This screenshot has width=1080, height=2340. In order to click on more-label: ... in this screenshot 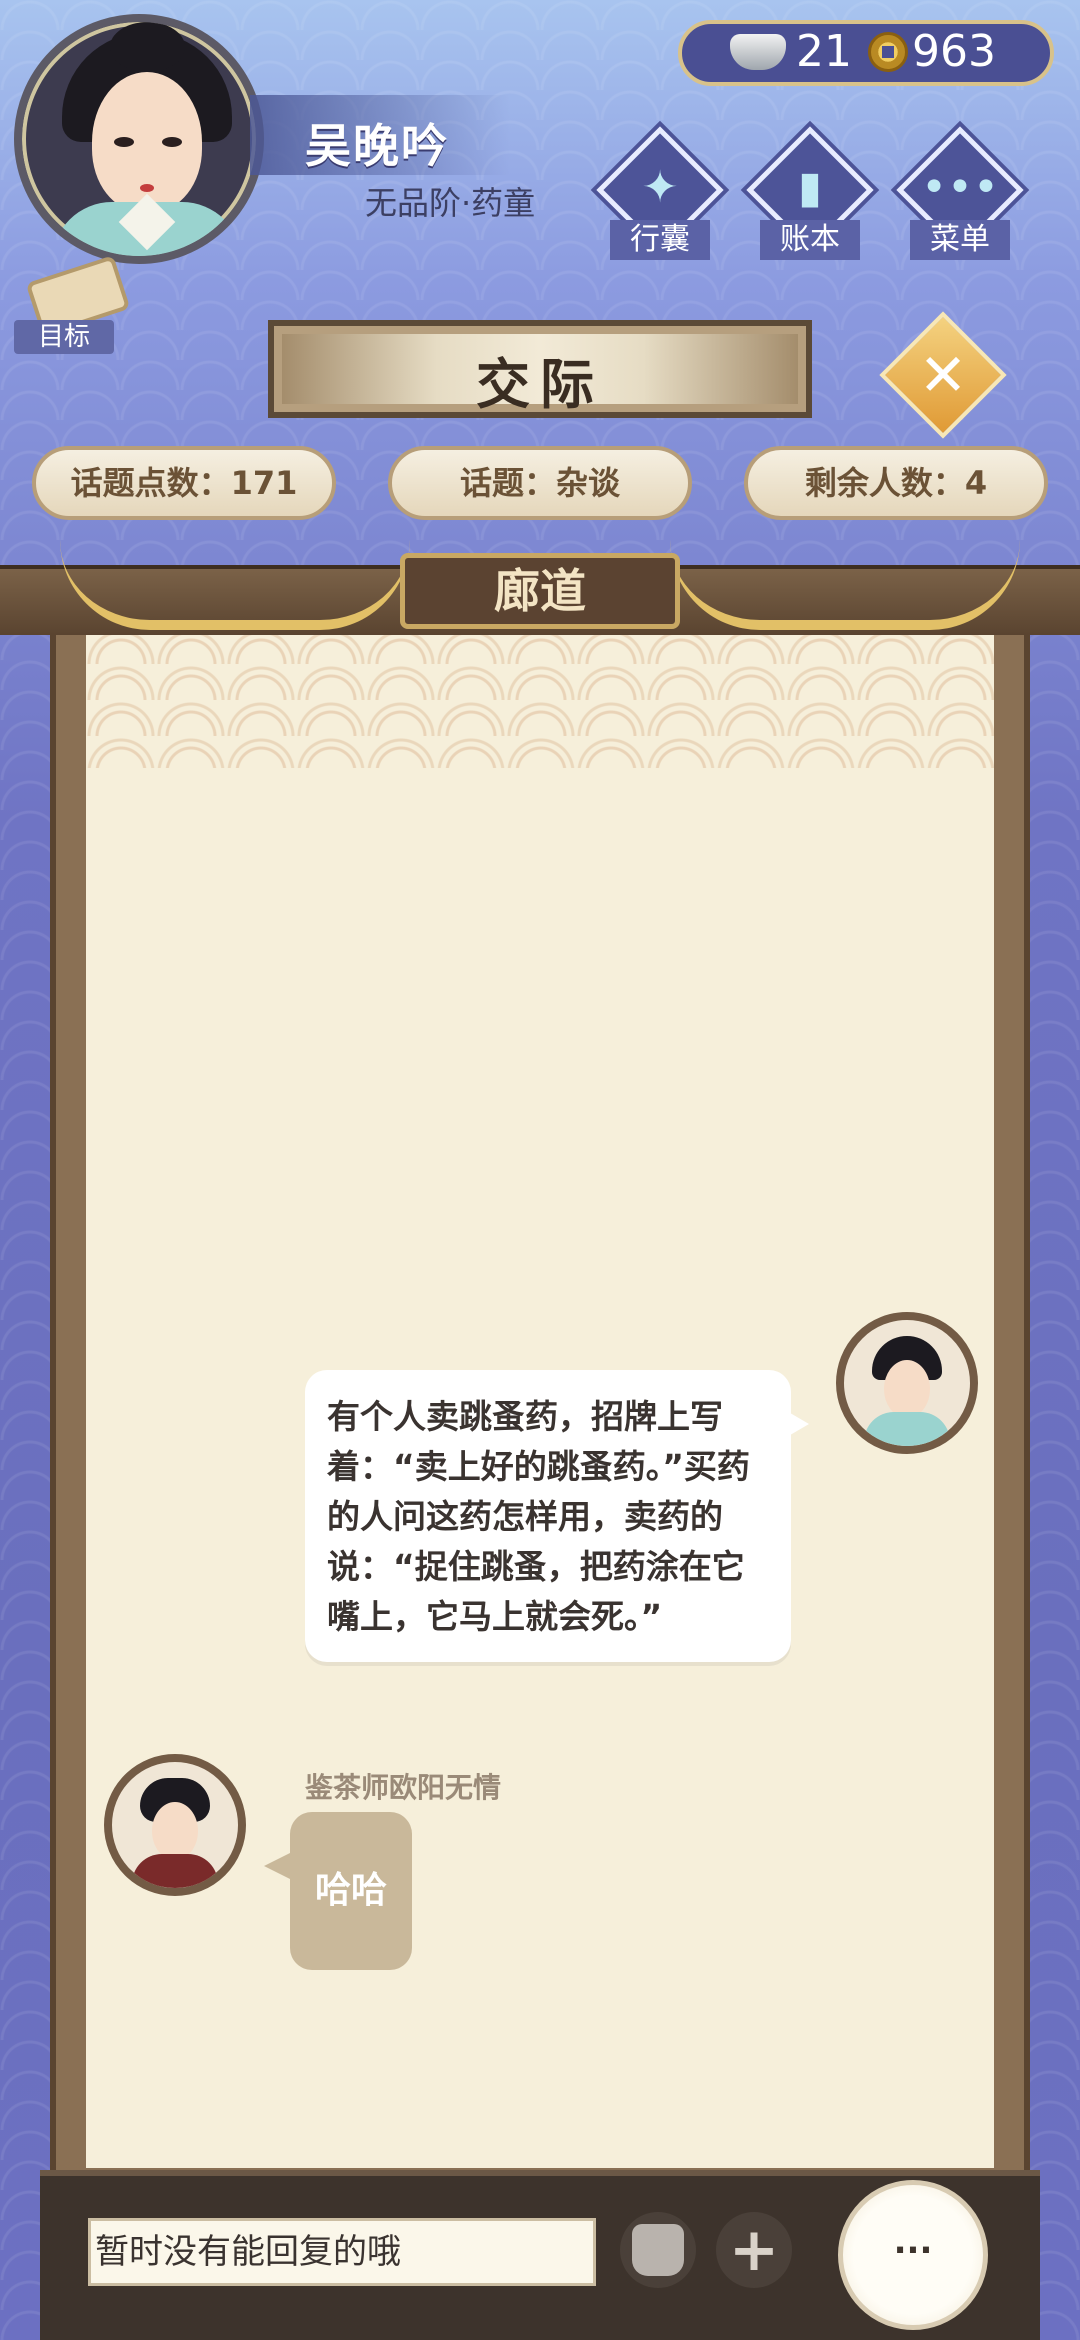, I will do `click(913, 2242)`.